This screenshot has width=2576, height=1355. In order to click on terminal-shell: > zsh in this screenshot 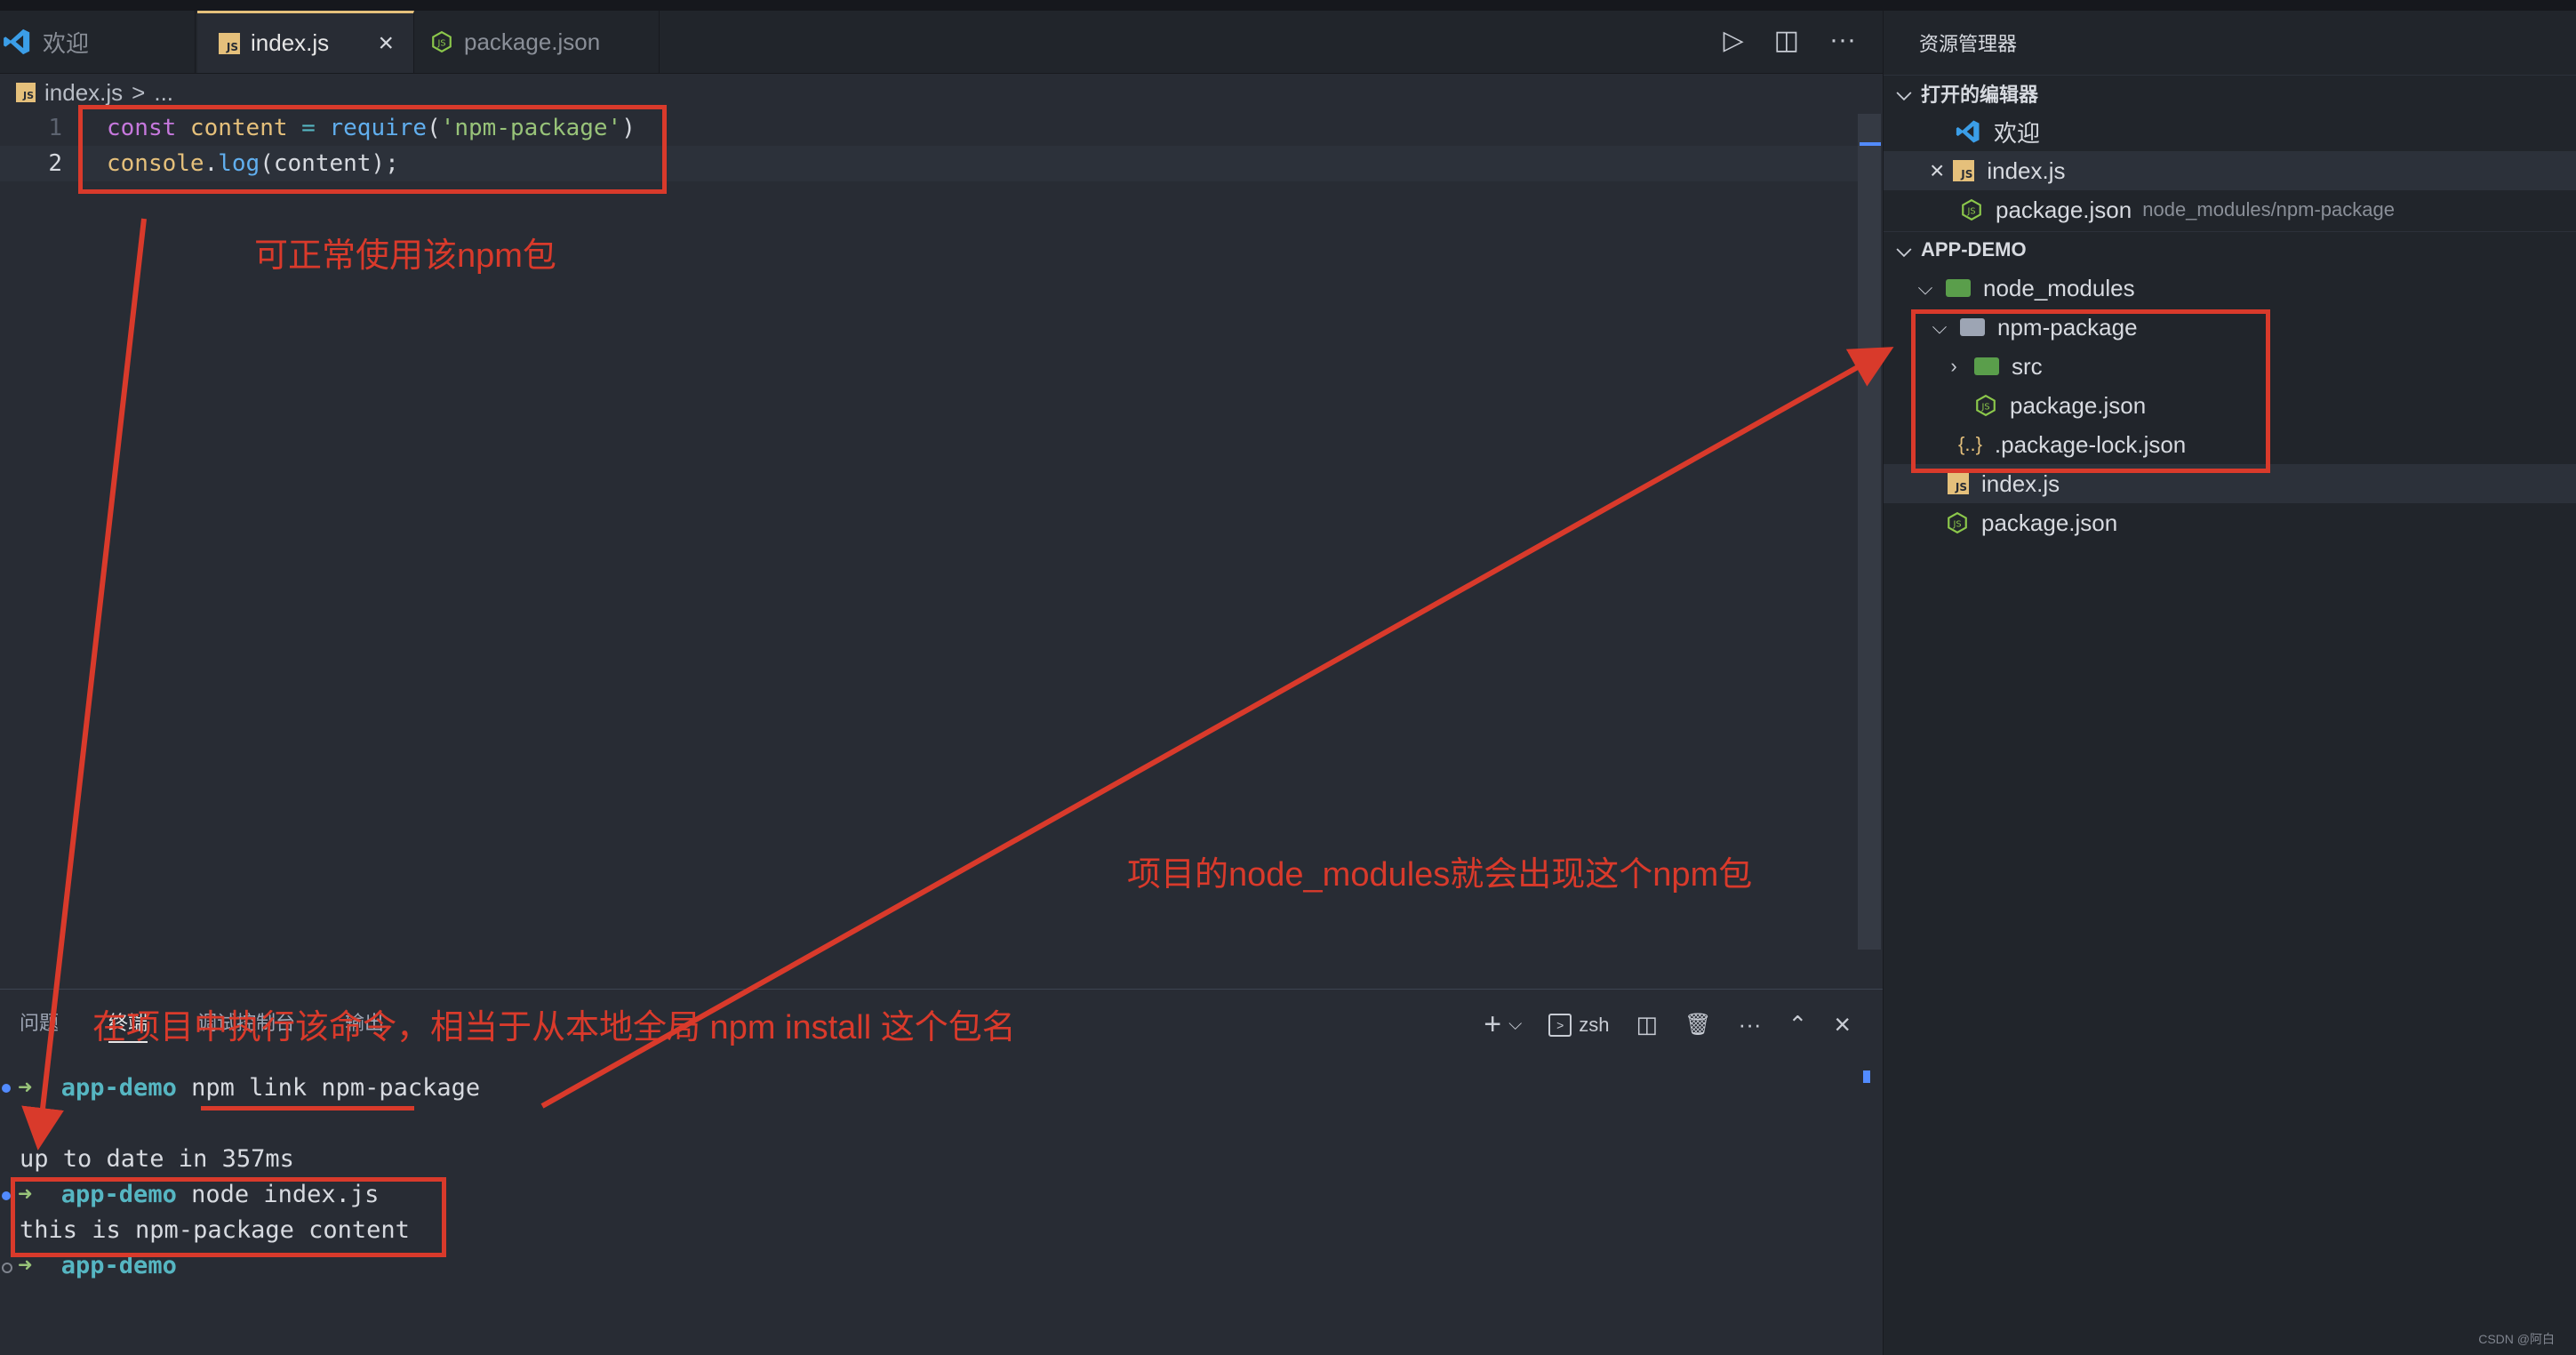, I will do `click(1579, 1025)`.